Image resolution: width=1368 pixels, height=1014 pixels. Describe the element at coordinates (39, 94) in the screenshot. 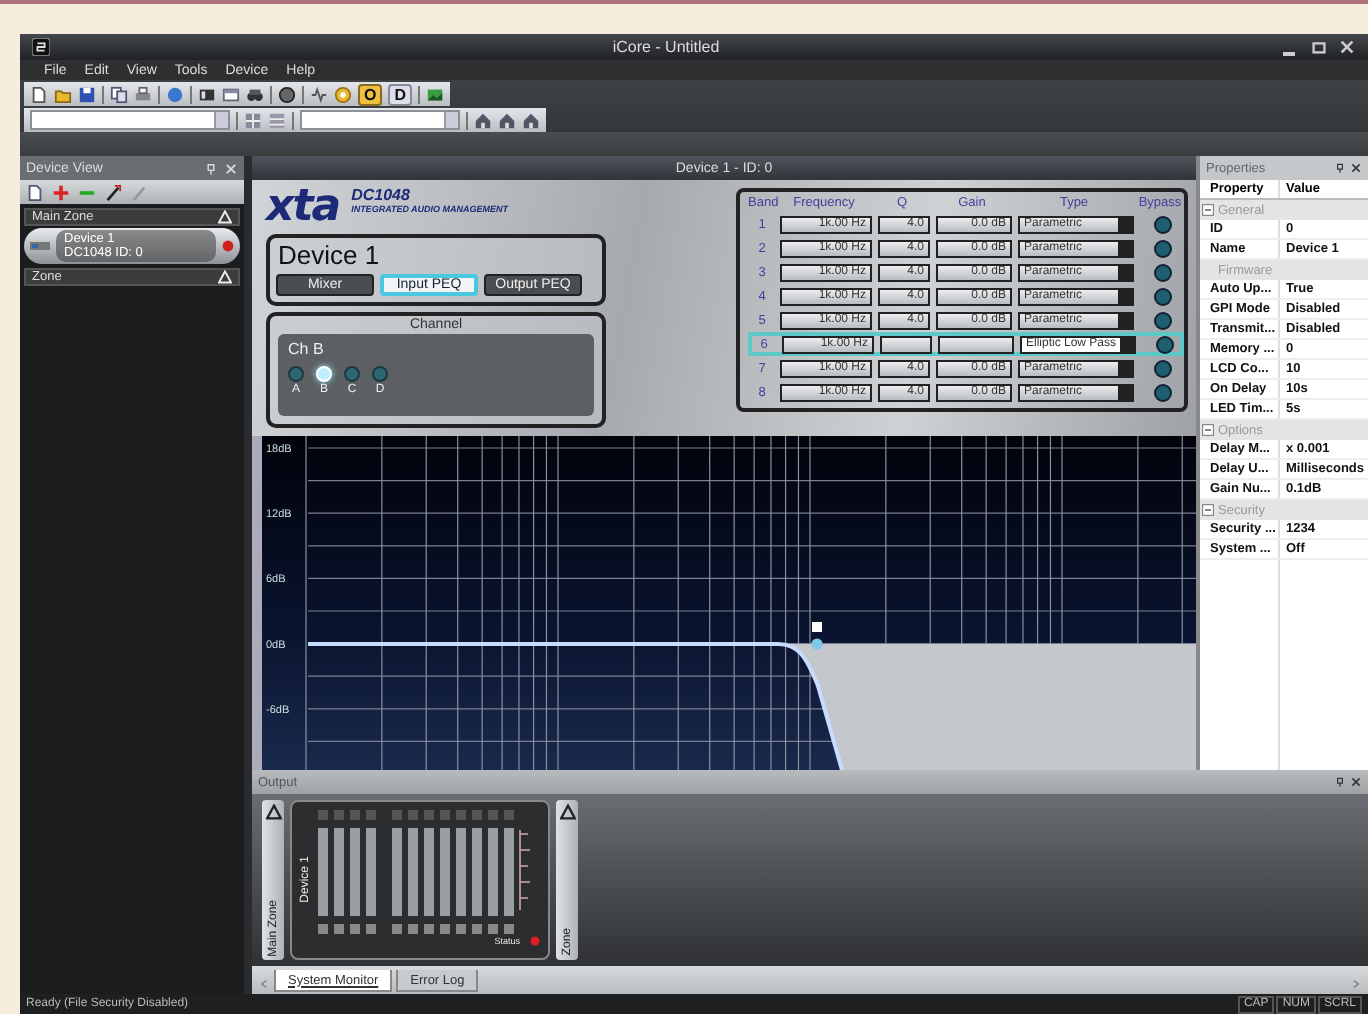

I see `new-file-icon` at that location.